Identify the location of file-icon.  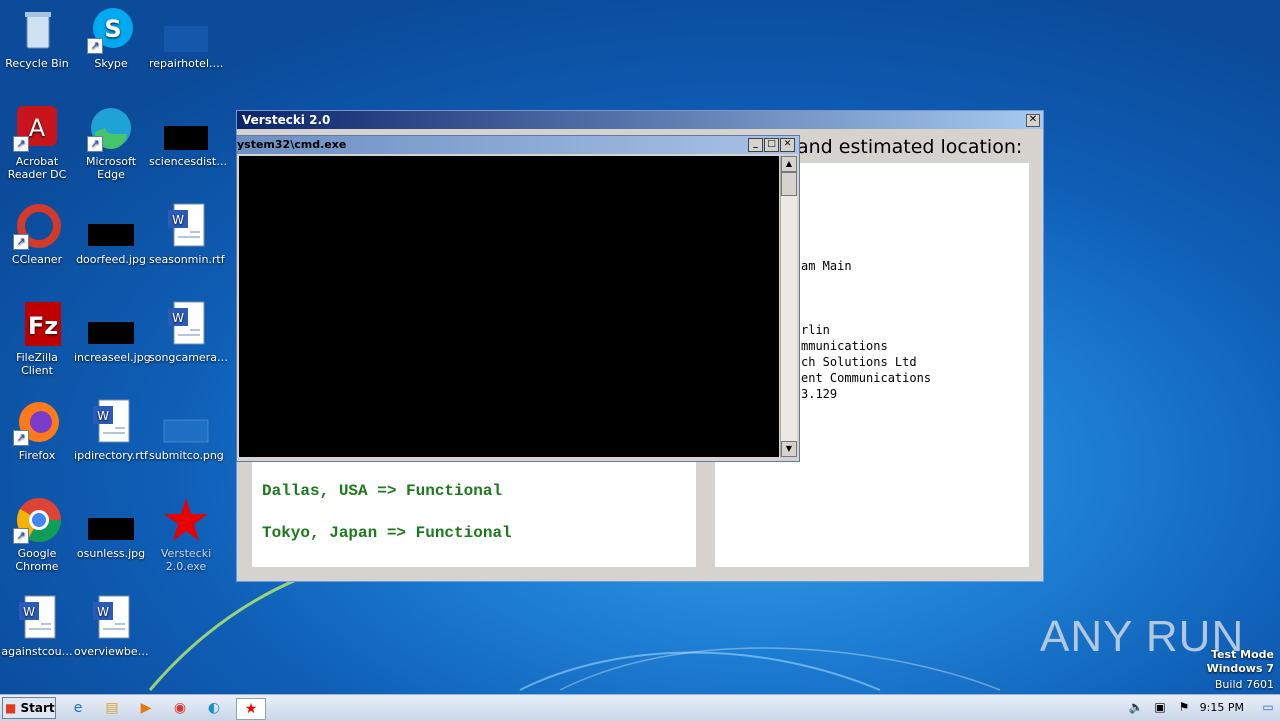
(186, 30).